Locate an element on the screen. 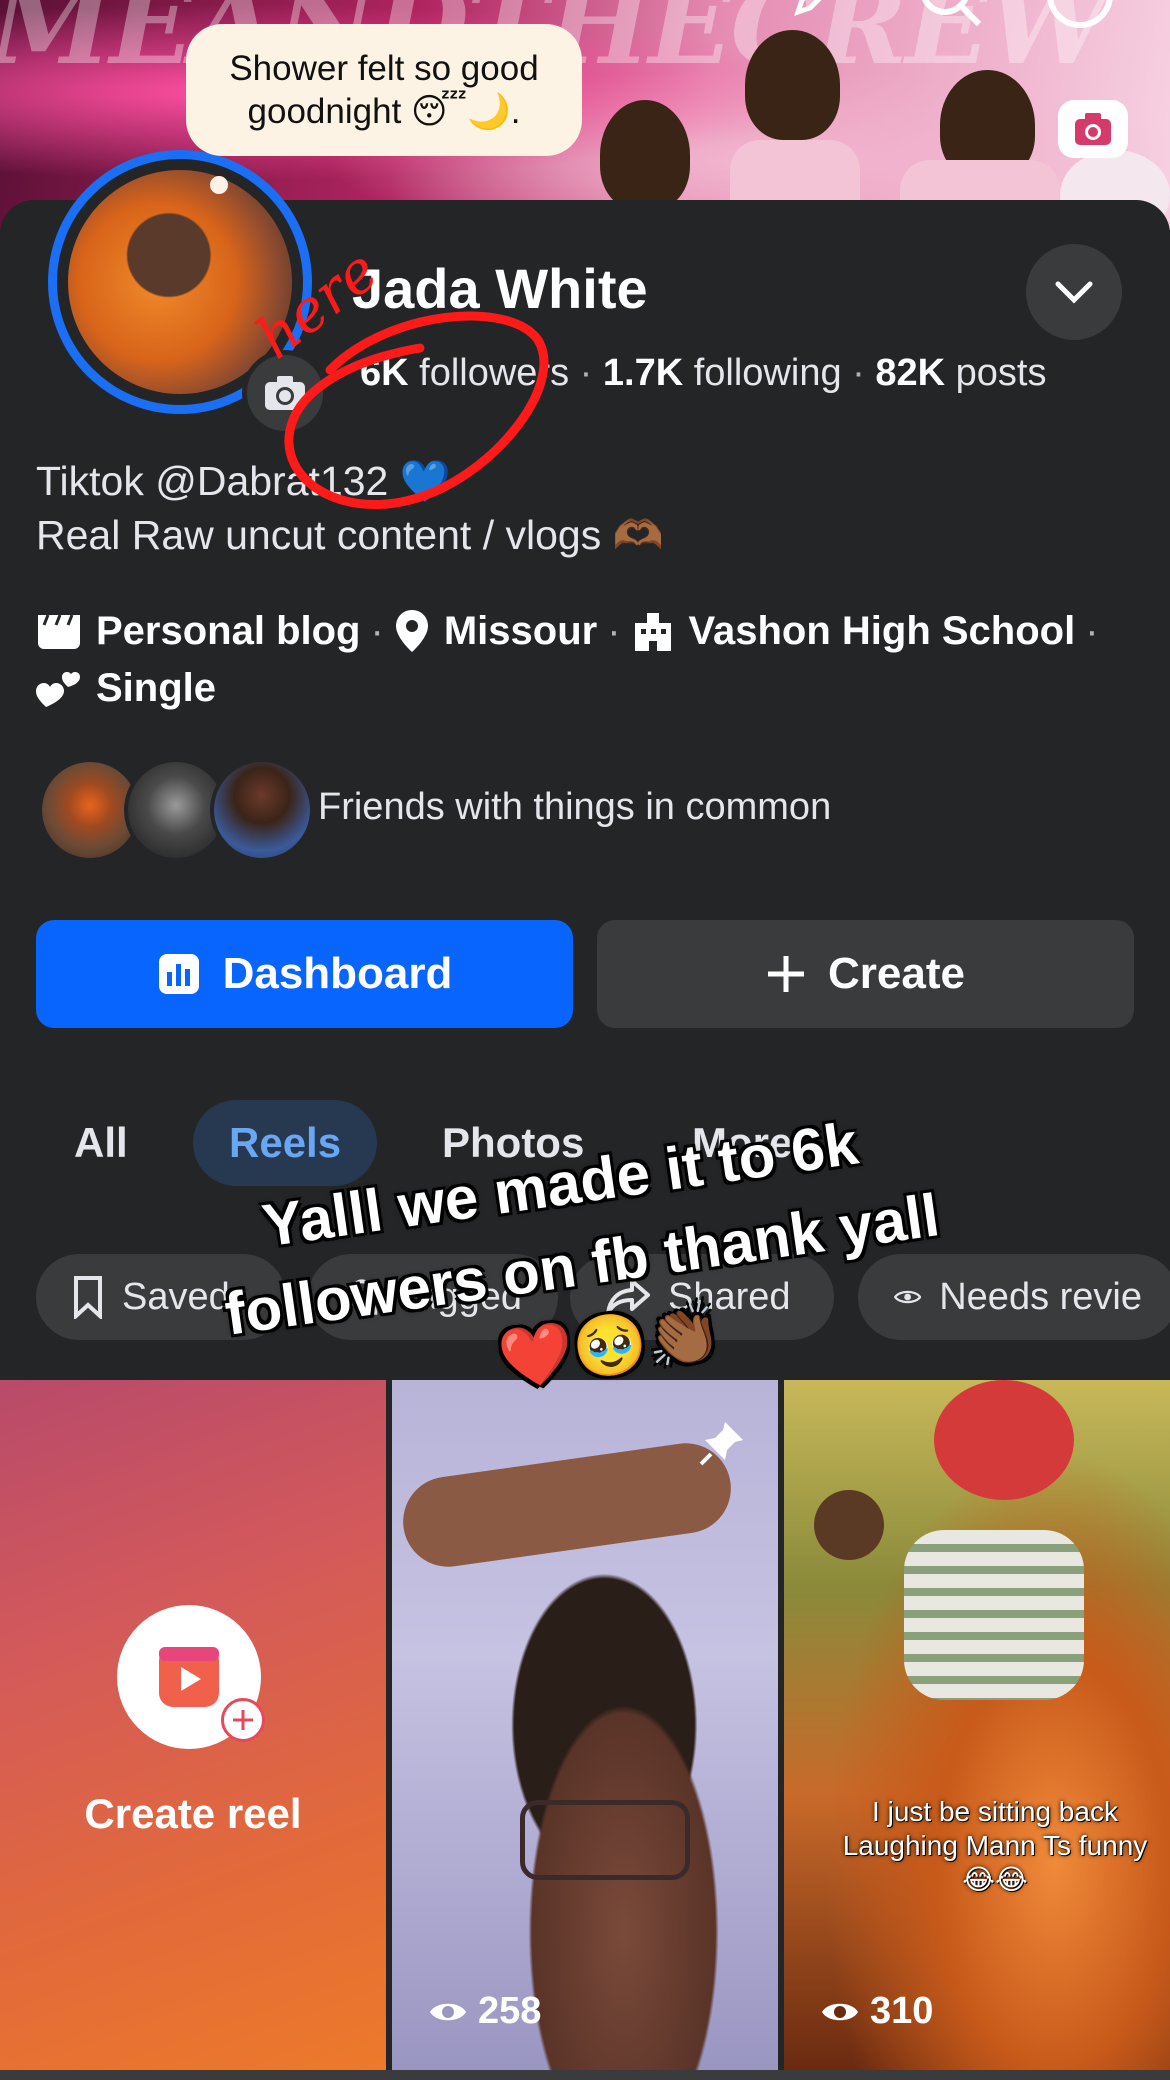  dashboard-label: Dashboard is located at coordinates (337, 973).